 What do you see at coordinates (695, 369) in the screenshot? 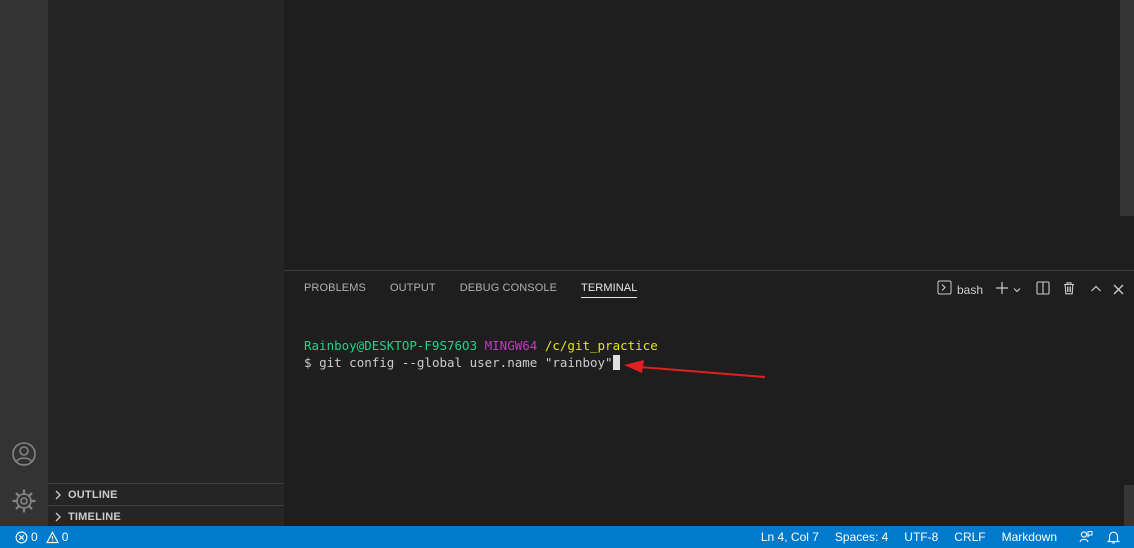
I see `annotation-arrow` at bounding box center [695, 369].